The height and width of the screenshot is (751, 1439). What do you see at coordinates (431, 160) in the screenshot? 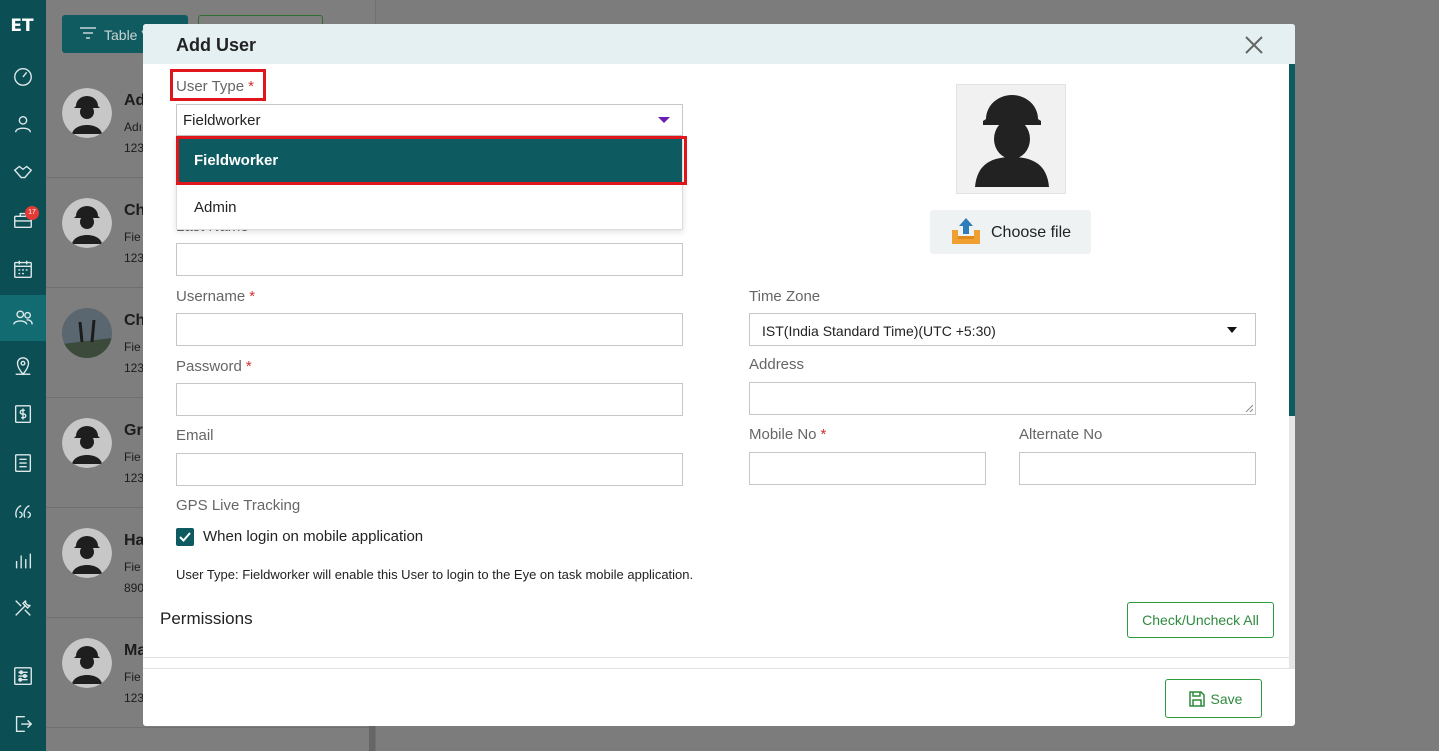
I see `fieldworker-option-highlight` at bounding box center [431, 160].